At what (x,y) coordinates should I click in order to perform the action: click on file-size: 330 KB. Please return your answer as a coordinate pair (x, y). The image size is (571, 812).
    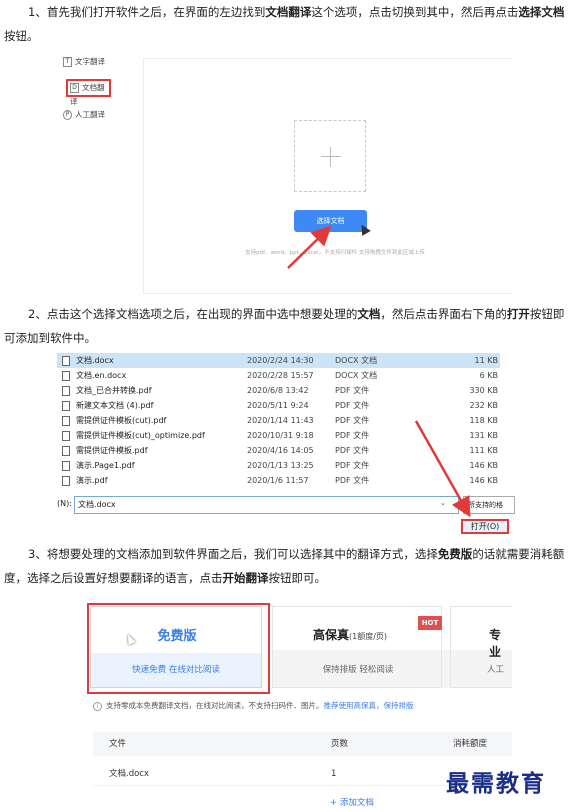
    Looking at the image, I should click on (483, 390).